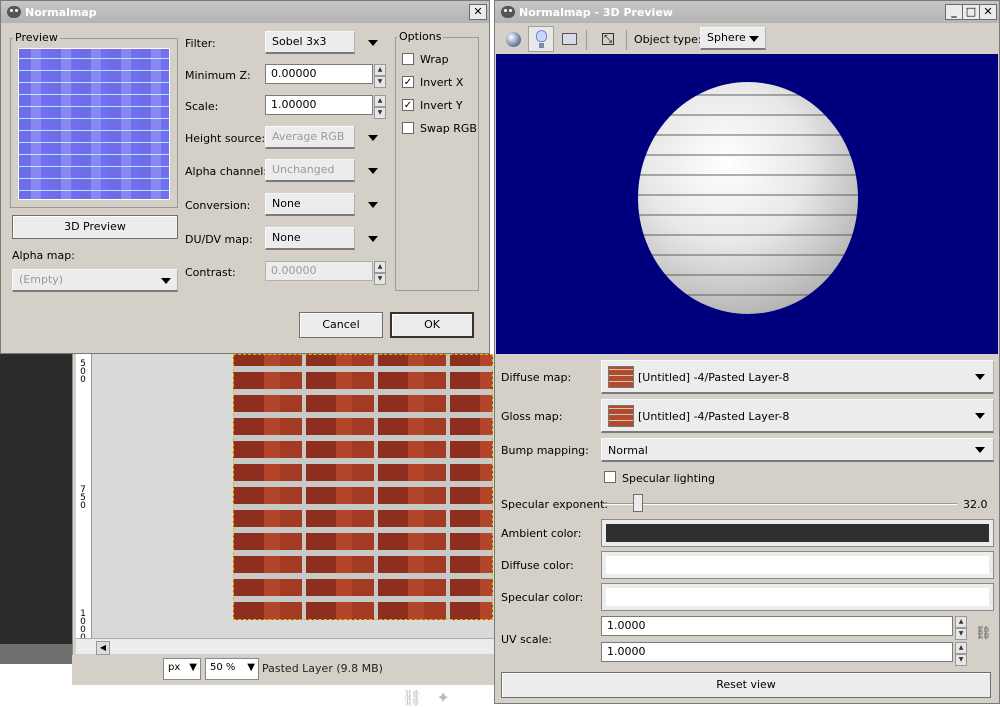  What do you see at coordinates (245, 12) in the screenshot?
I see `normalmap-titlebar: Normalmap ✕` at bounding box center [245, 12].